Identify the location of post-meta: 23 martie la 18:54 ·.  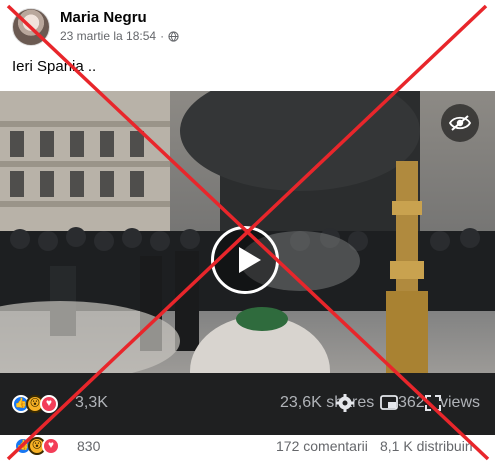
(119, 36).